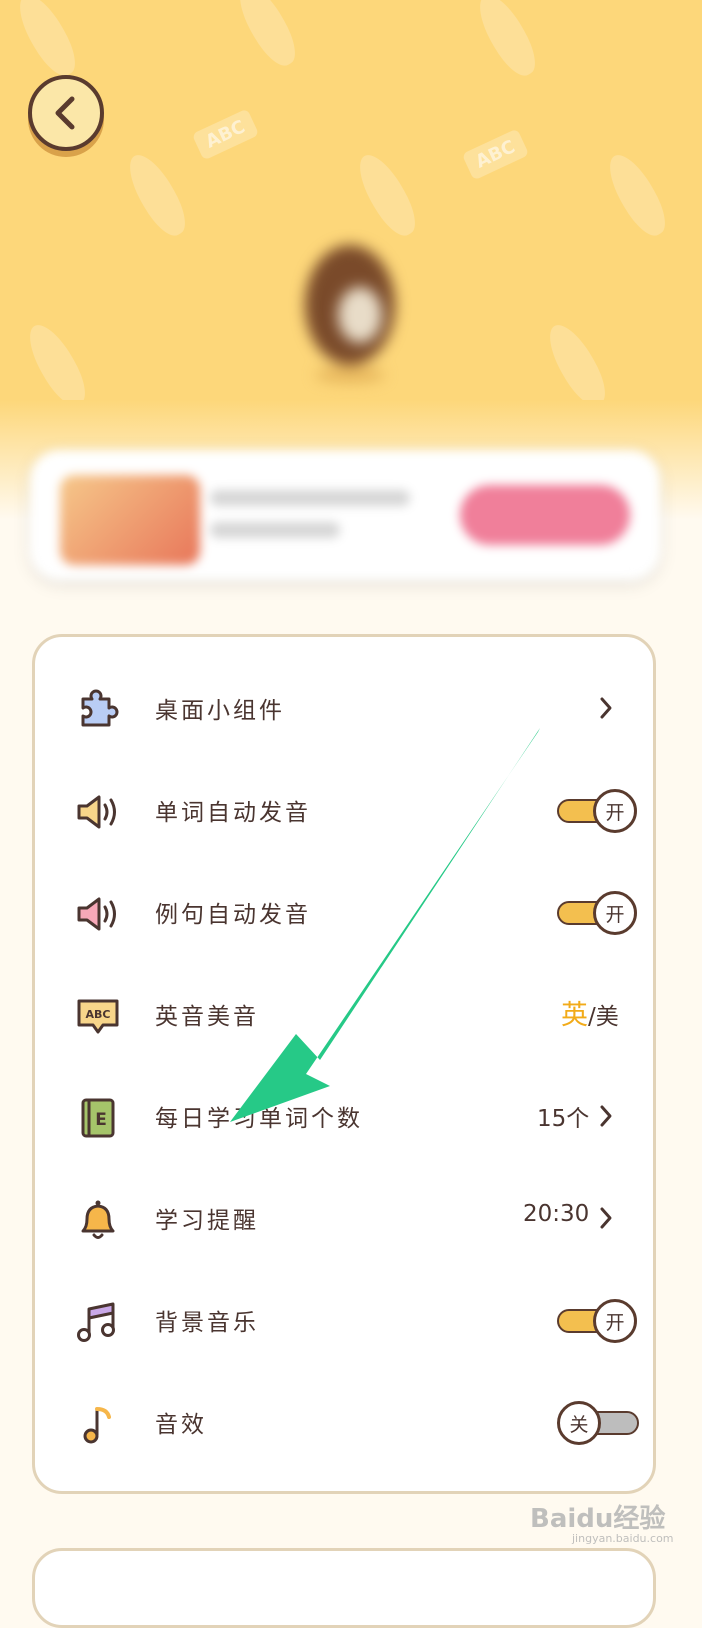  What do you see at coordinates (598, 1519) in the screenshot?
I see `watermark-logo: Baidu经验` at bounding box center [598, 1519].